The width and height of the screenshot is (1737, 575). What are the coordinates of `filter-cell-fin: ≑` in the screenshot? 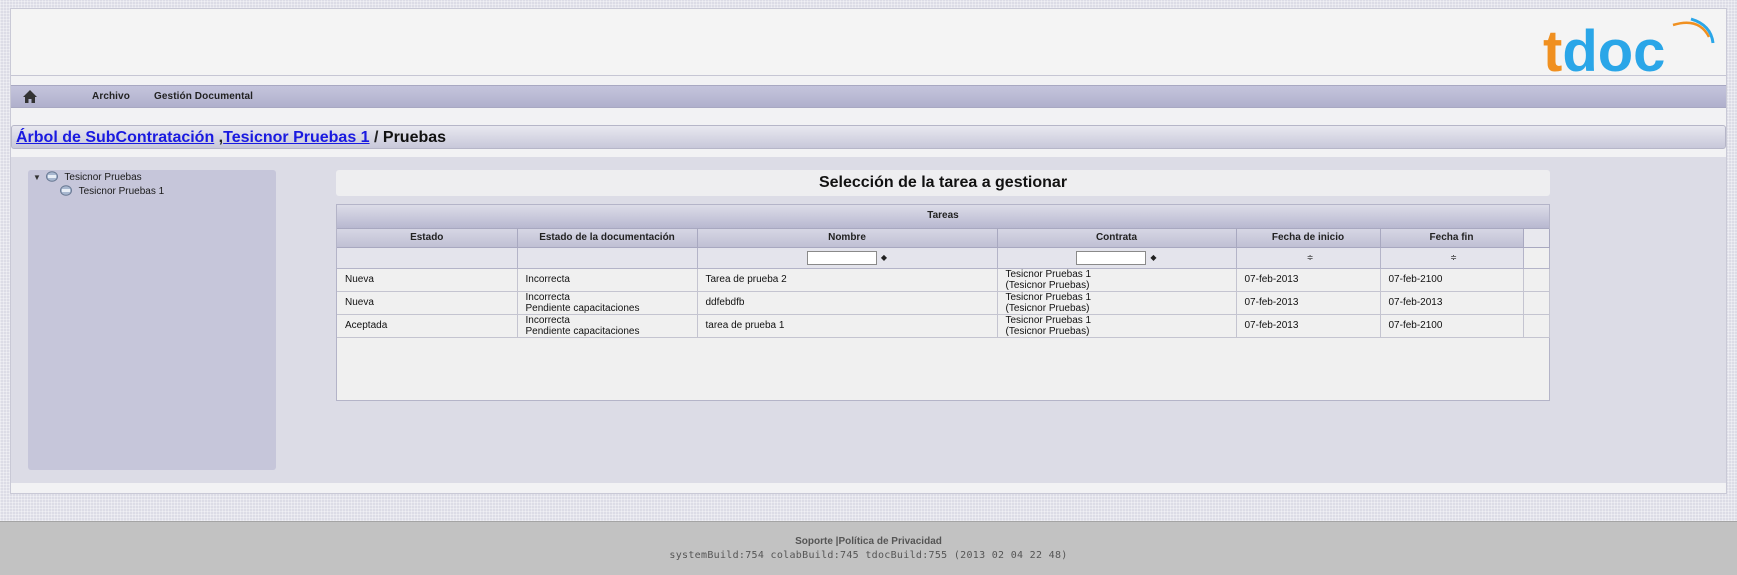 It's located at (1452, 258).